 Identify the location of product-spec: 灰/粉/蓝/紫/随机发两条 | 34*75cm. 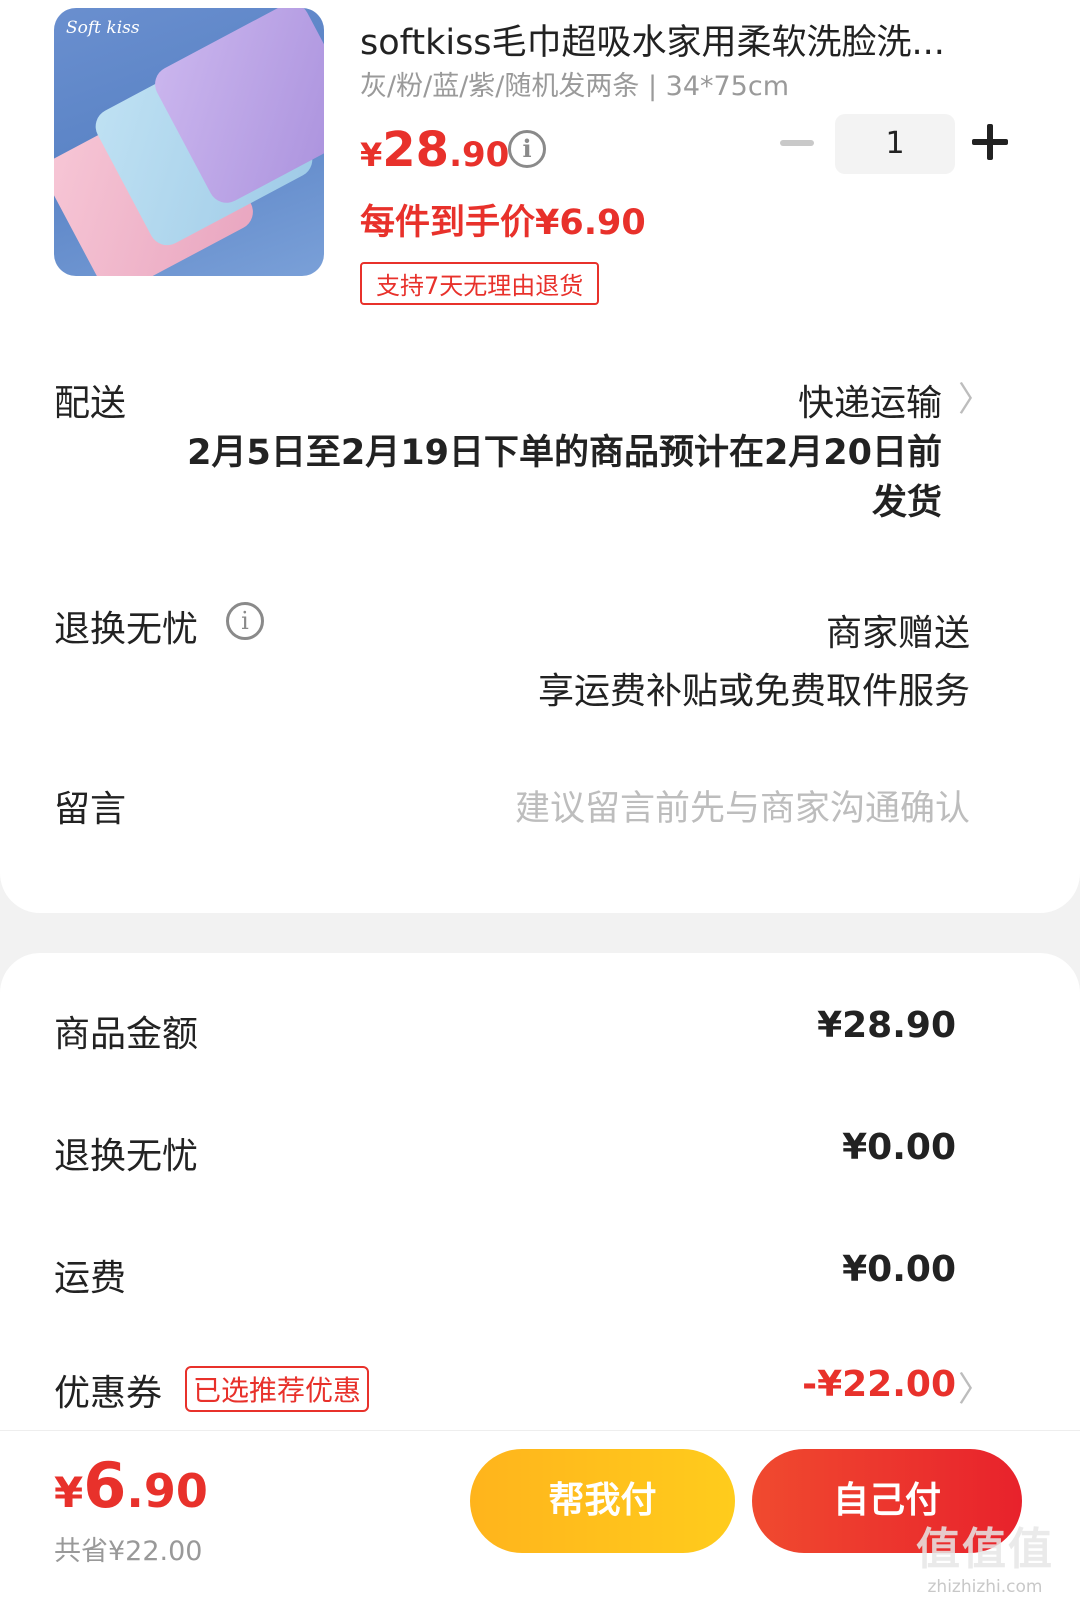
(574, 83).